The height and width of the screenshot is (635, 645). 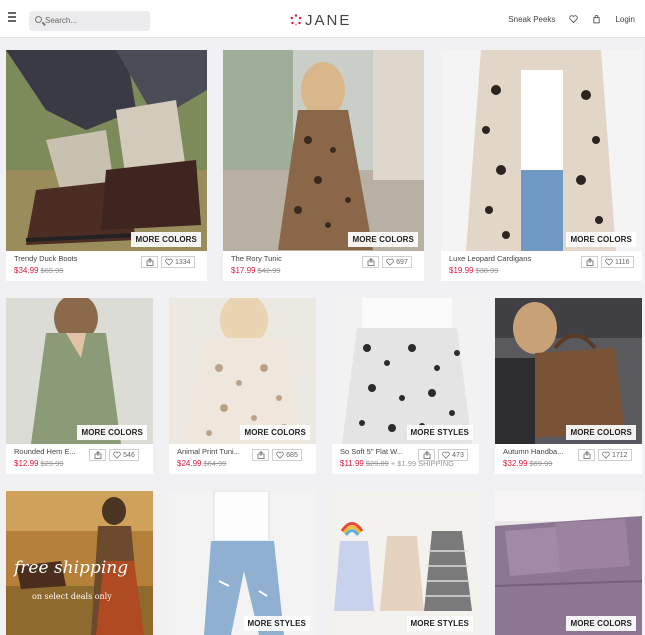 I want to click on like-button: 1712, so click(x=615, y=455).